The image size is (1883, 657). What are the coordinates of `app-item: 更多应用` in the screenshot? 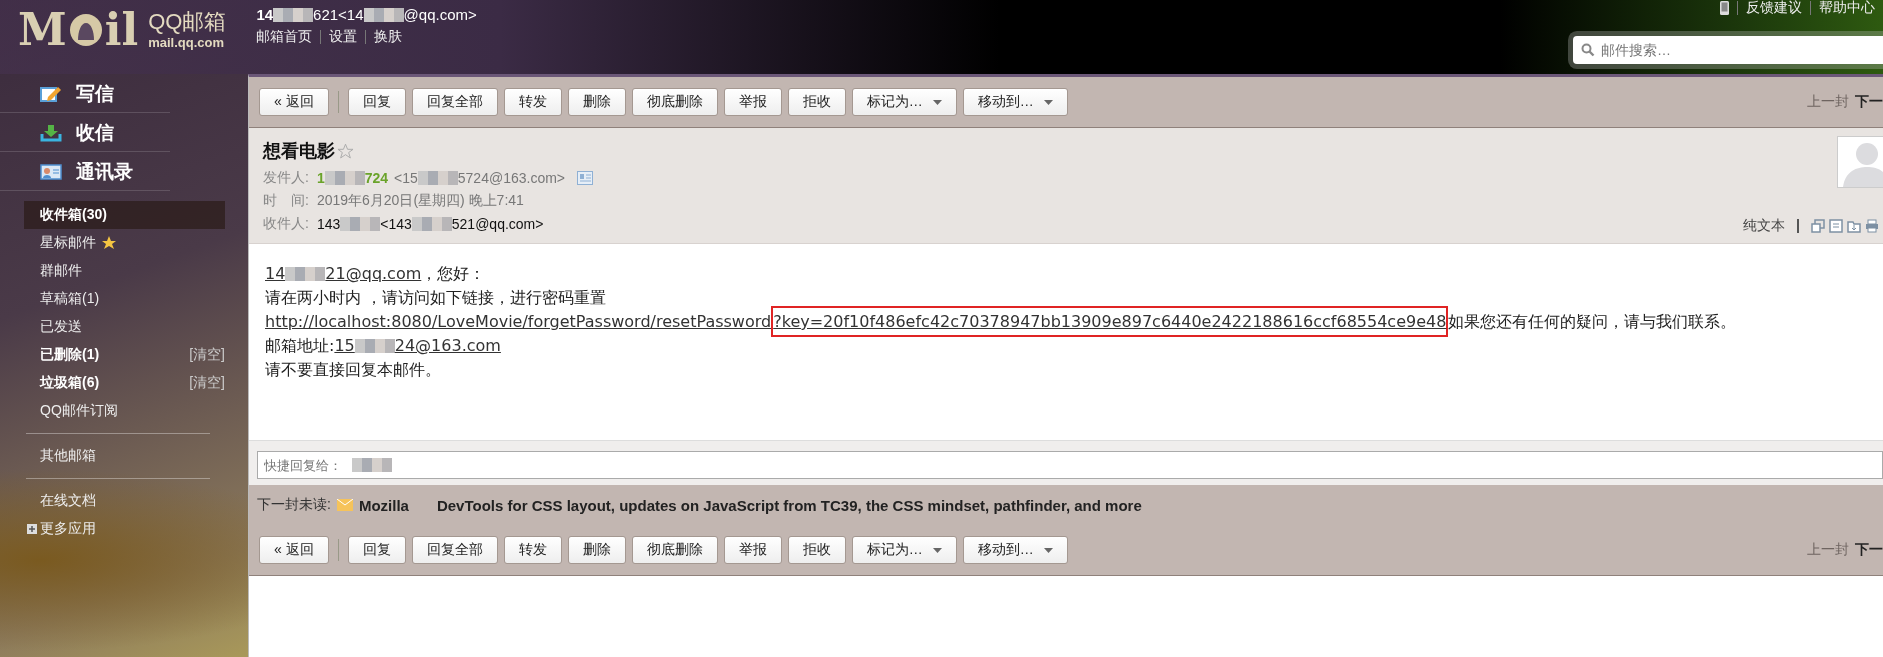 It's located at (112, 529).